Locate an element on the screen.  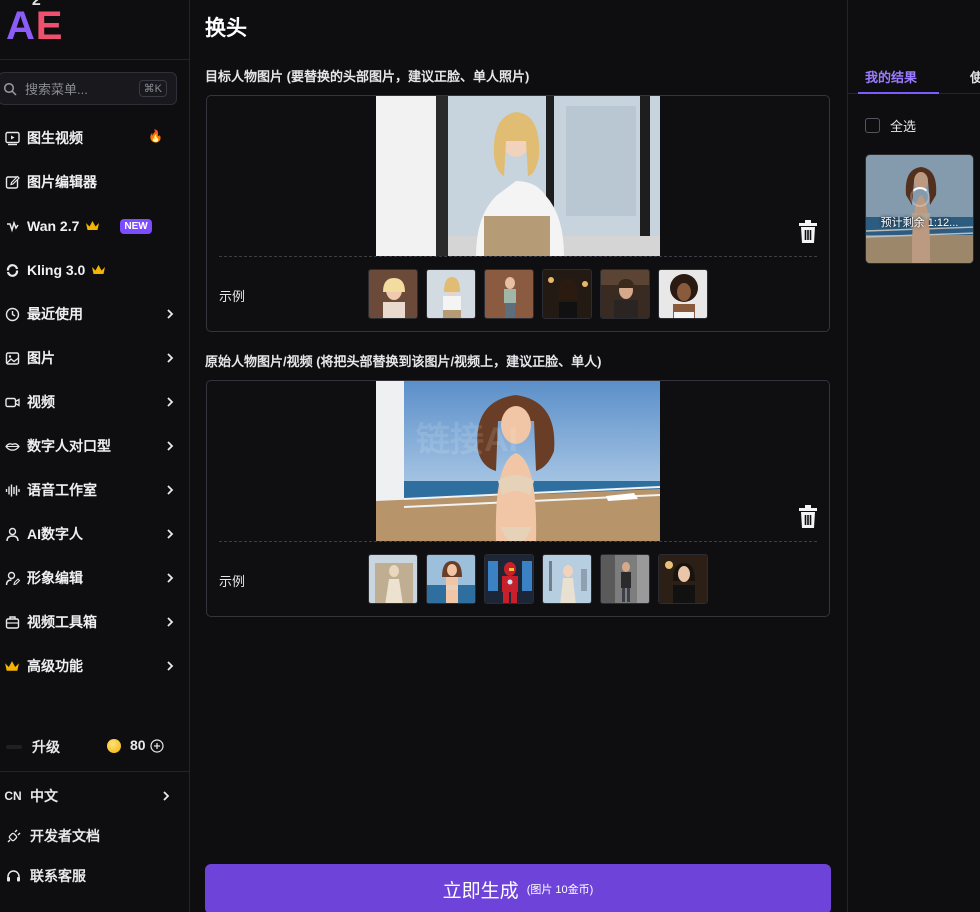
page-title: 换头 is located at coordinates (226, 28).